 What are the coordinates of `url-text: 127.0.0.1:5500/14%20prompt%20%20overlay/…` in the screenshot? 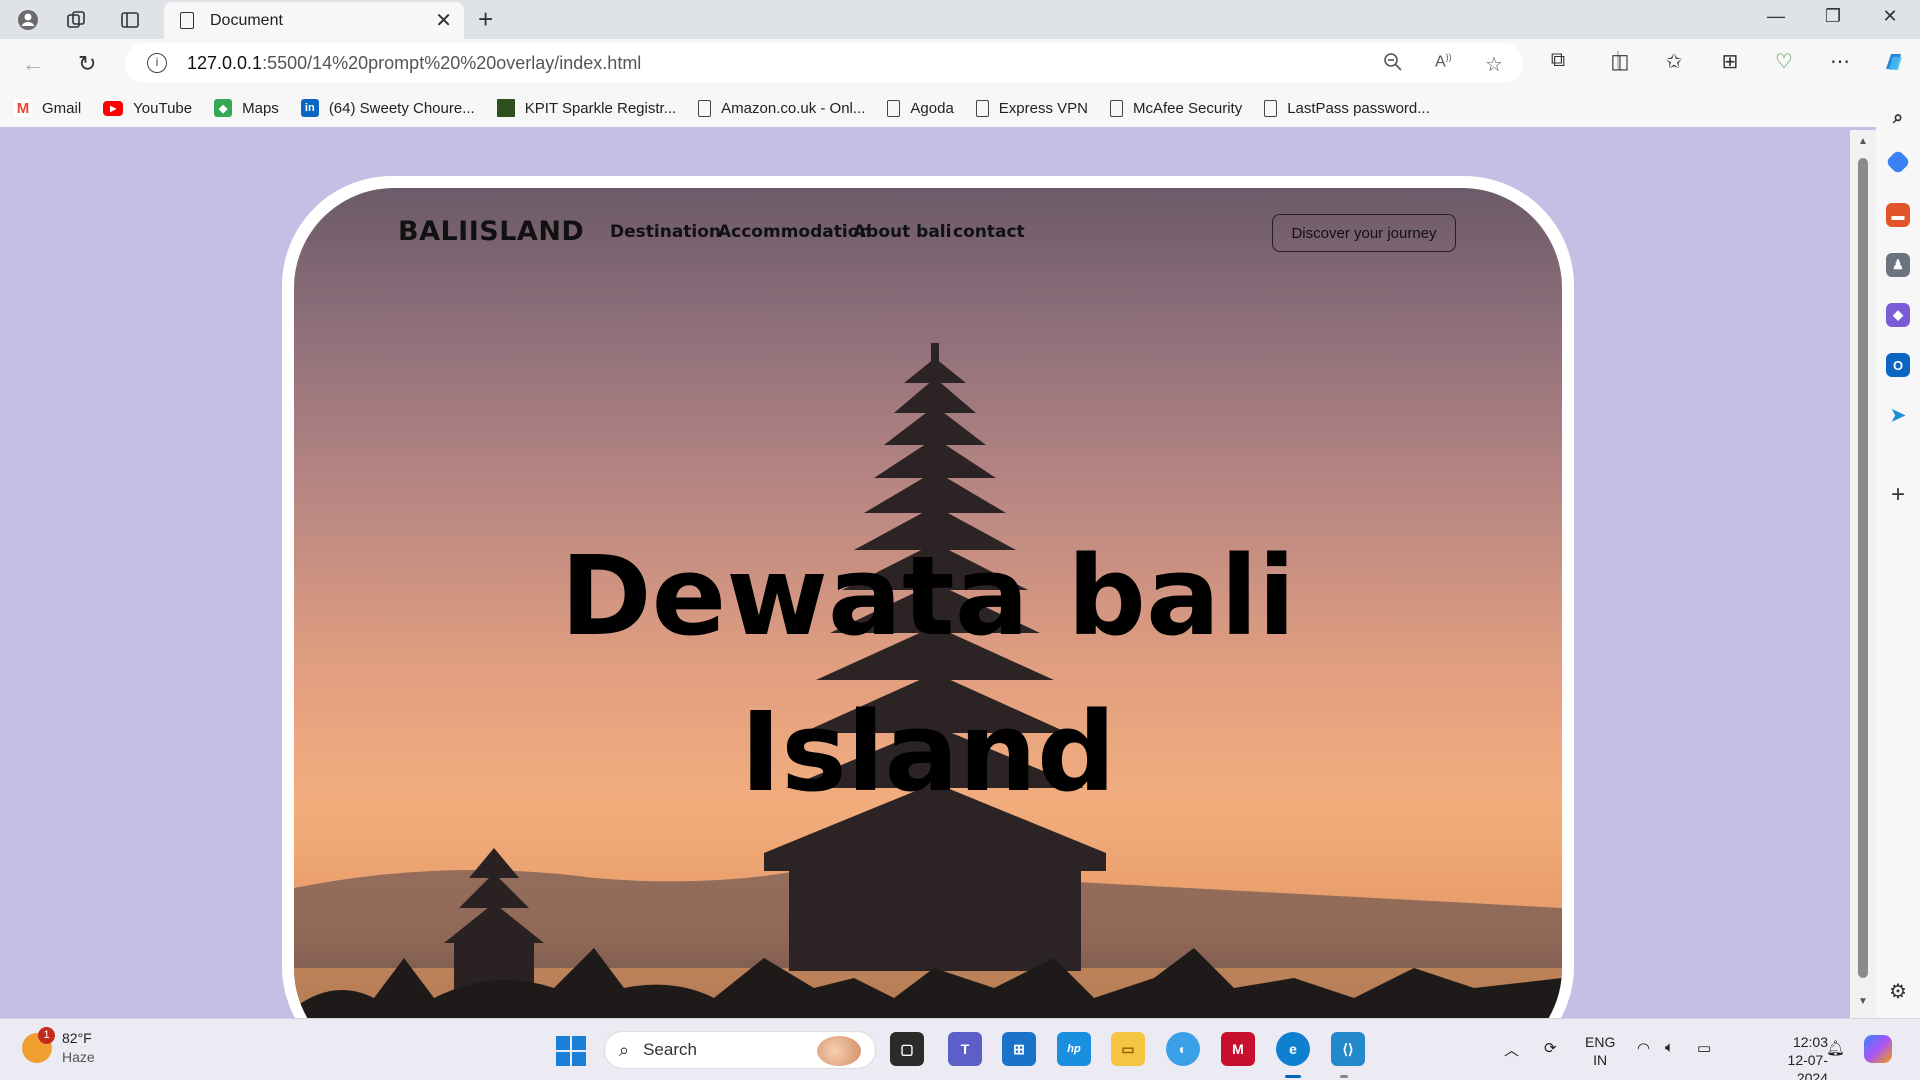 It's located at (414, 63).